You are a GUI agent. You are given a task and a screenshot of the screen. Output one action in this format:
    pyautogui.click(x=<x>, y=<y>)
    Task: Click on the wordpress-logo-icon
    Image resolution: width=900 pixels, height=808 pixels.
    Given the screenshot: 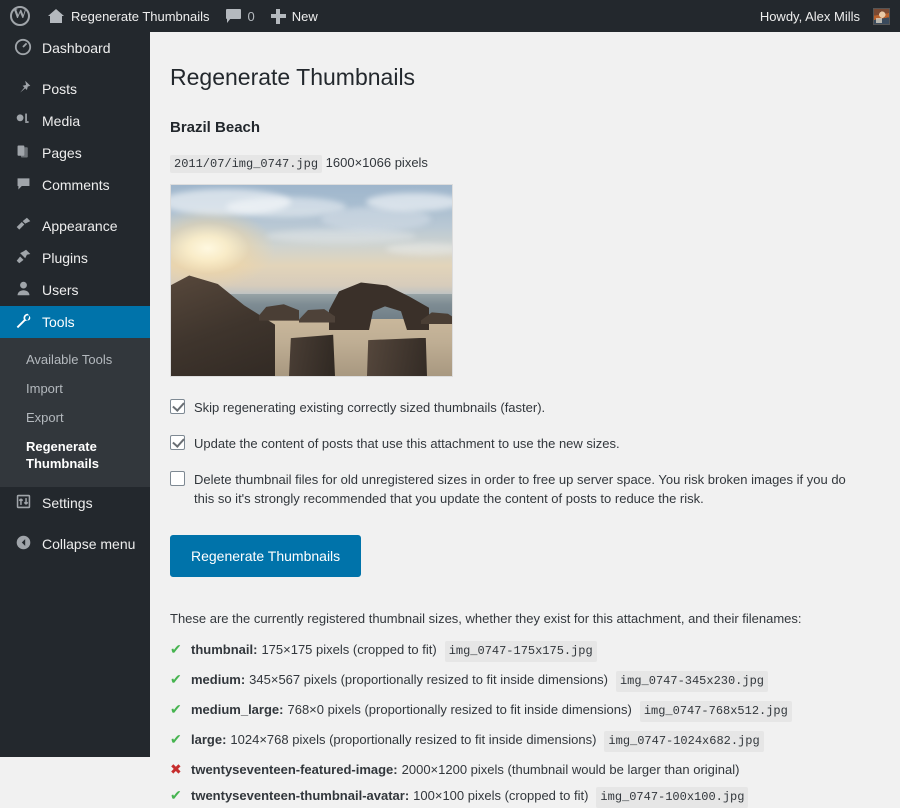 What is the action you would take?
    pyautogui.click(x=20, y=15)
    